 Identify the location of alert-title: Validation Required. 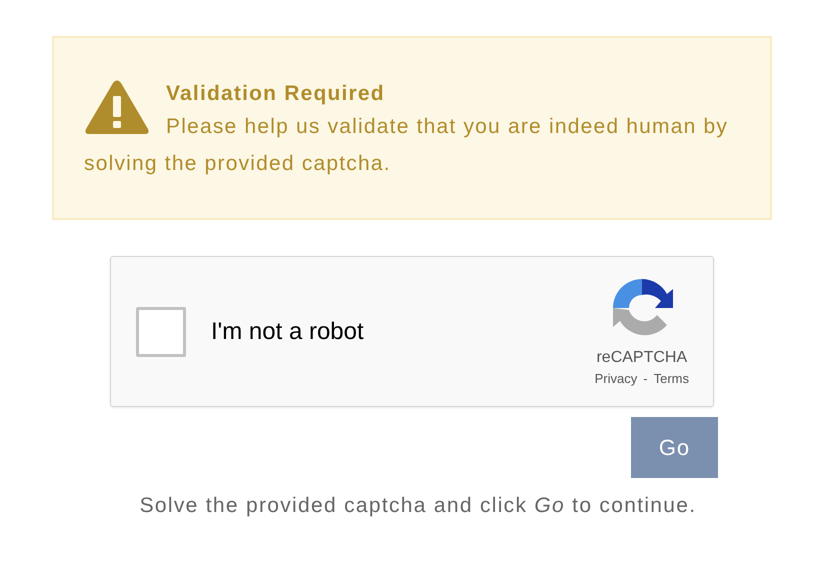
(275, 94).